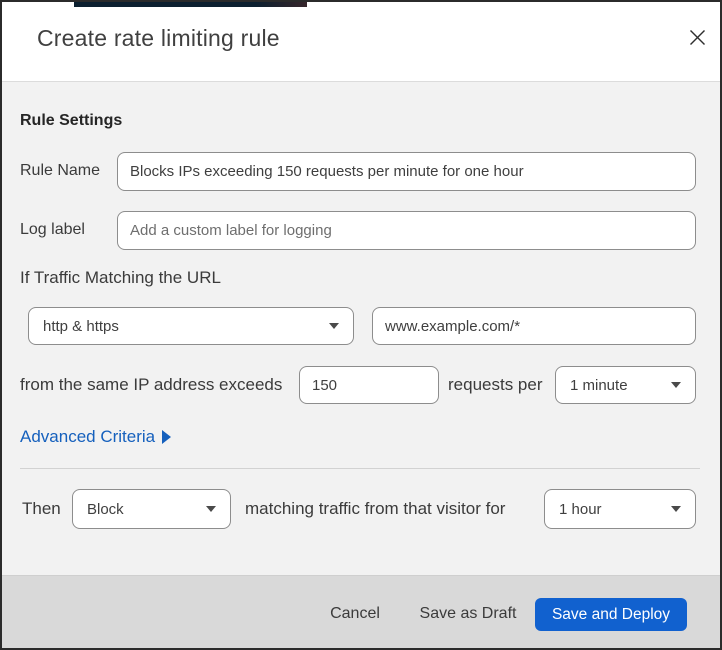 This screenshot has width=722, height=650. What do you see at coordinates (375, 508) in the screenshot?
I see `then-middle-text: matching traffic from that visitor for` at bounding box center [375, 508].